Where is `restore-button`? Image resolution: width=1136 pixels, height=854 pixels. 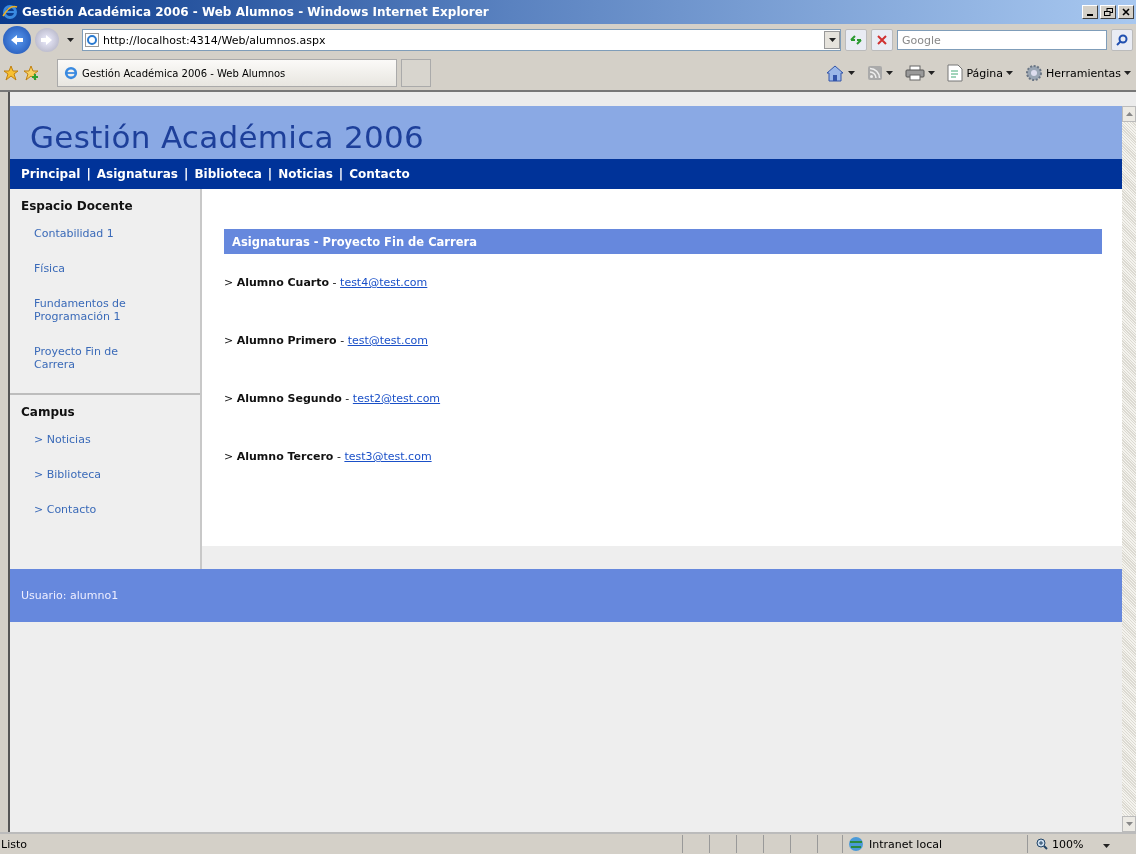
restore-button is located at coordinates (1108, 12).